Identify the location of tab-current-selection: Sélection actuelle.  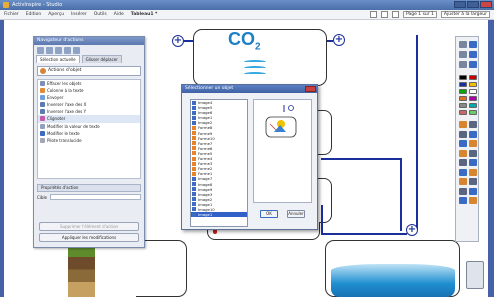
(58, 59).